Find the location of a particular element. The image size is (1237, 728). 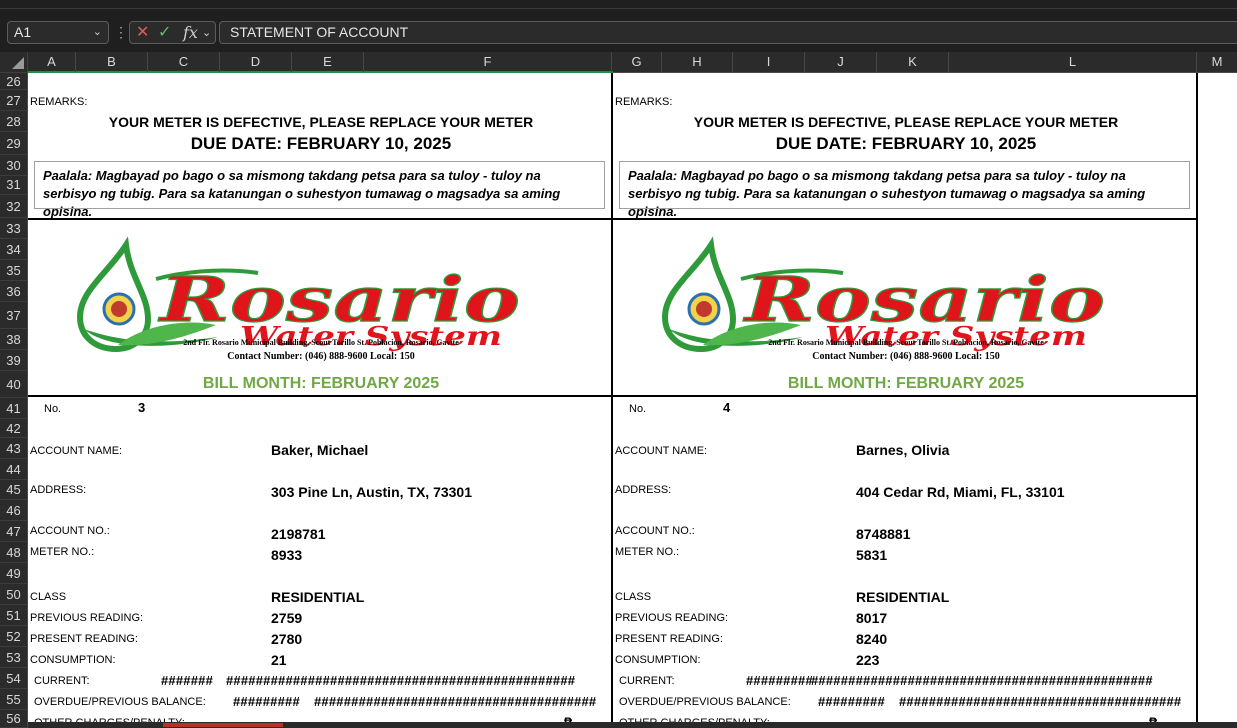

row-header-56: 56 is located at coordinates (13, 719).